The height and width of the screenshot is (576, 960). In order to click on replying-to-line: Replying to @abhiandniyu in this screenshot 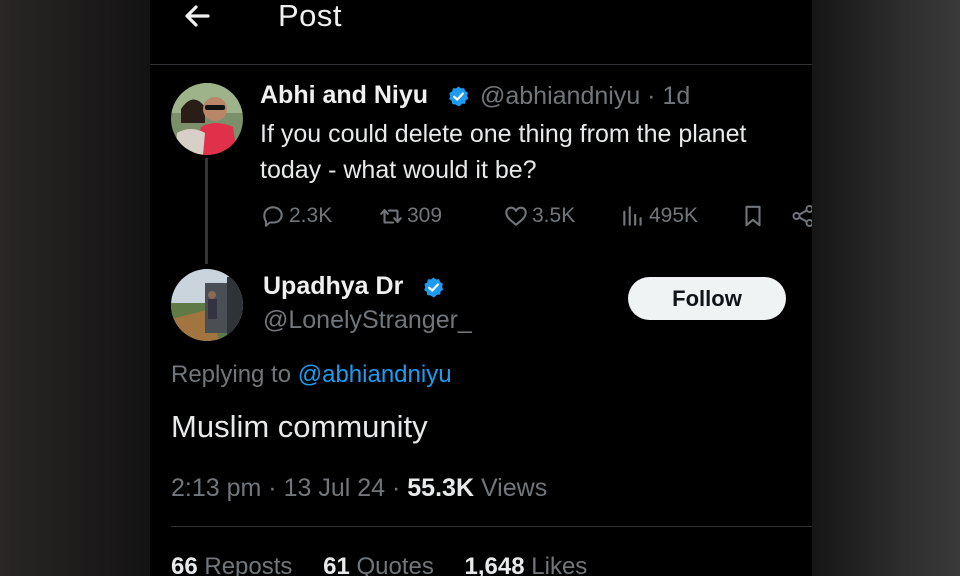, I will do `click(311, 375)`.